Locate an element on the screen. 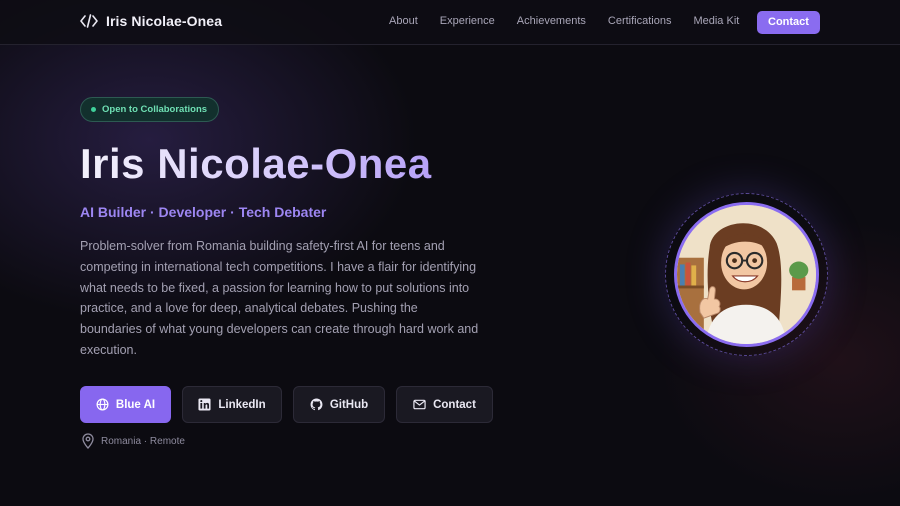  contact-button-label: Contact is located at coordinates (454, 404).